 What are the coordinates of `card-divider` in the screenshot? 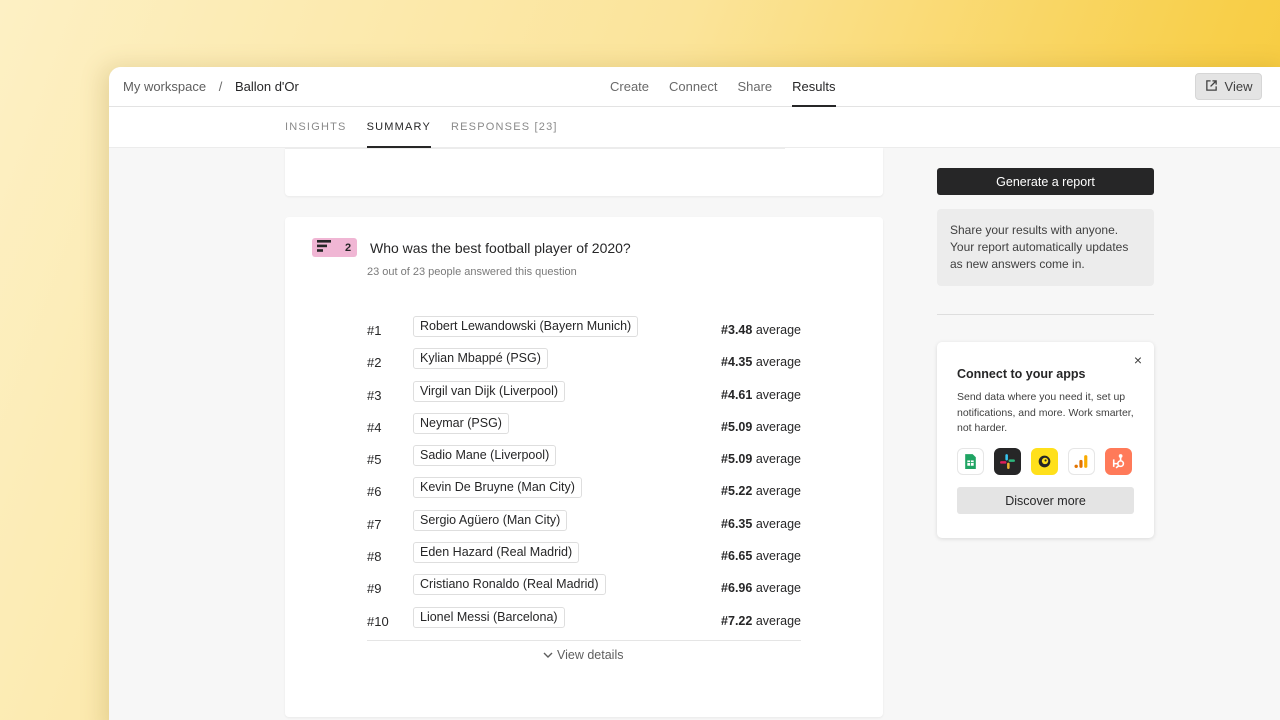 It's located at (535, 148).